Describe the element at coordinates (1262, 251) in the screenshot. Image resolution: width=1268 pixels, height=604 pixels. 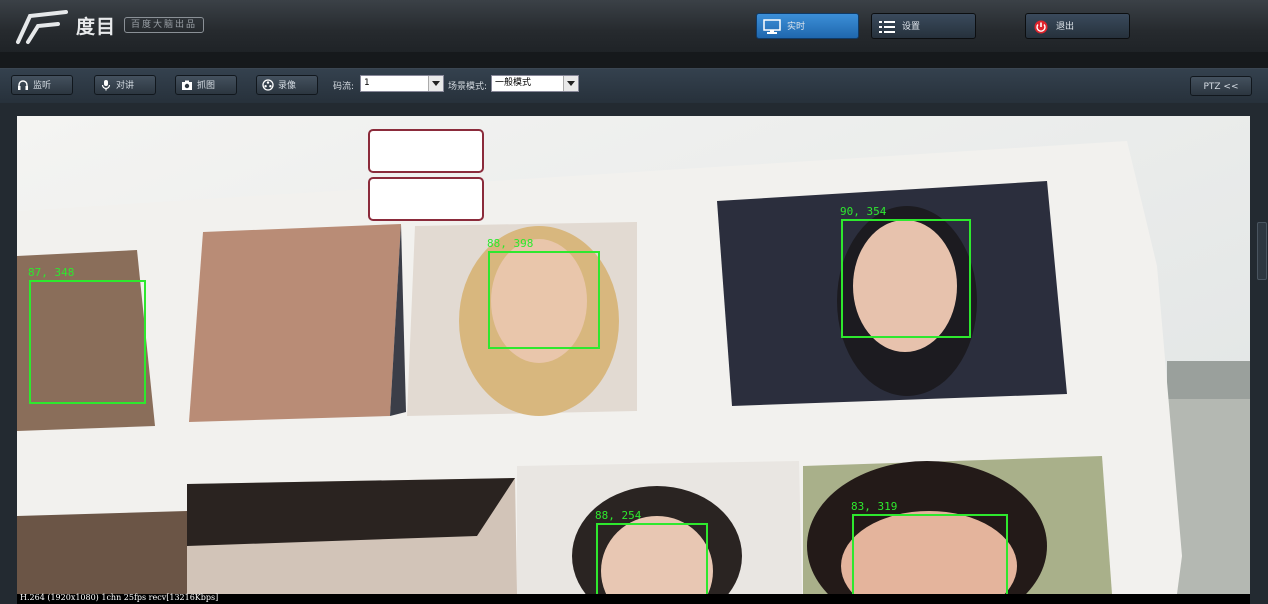
I see `side-scrollbar` at that location.